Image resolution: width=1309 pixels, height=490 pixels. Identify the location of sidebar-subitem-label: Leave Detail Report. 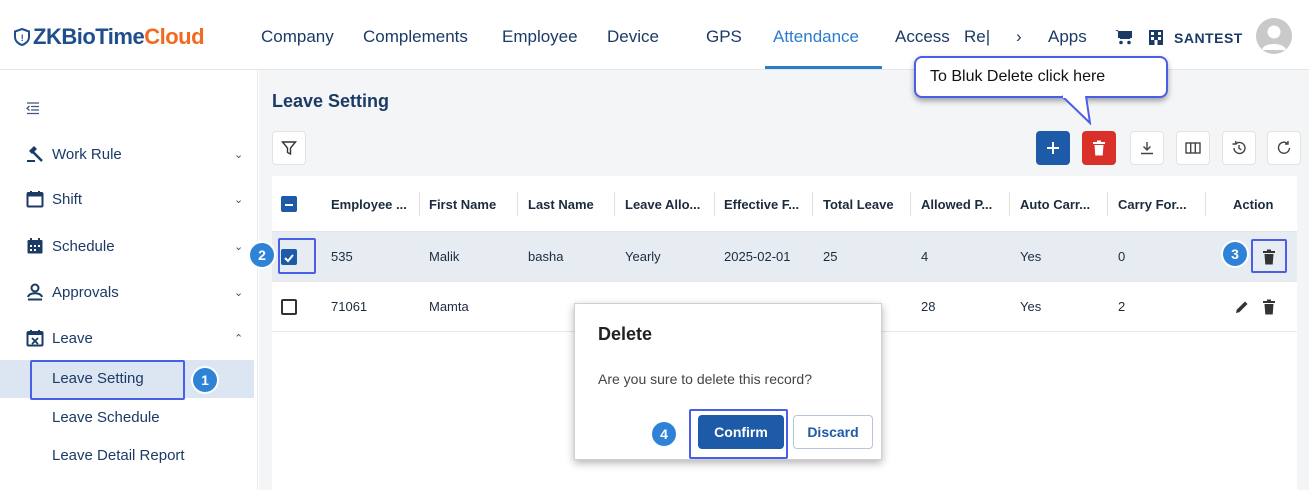
(118, 455).